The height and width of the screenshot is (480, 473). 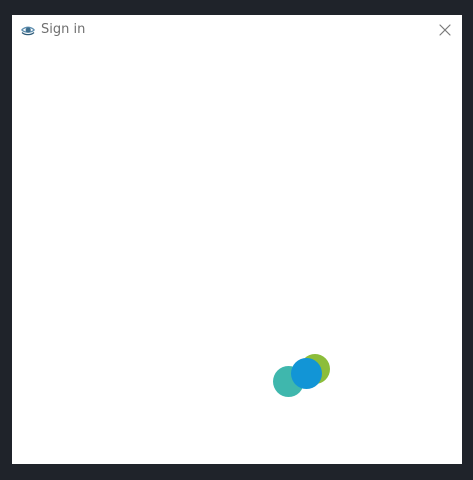 I want to click on spinner-dot-blue, so click(x=306, y=373).